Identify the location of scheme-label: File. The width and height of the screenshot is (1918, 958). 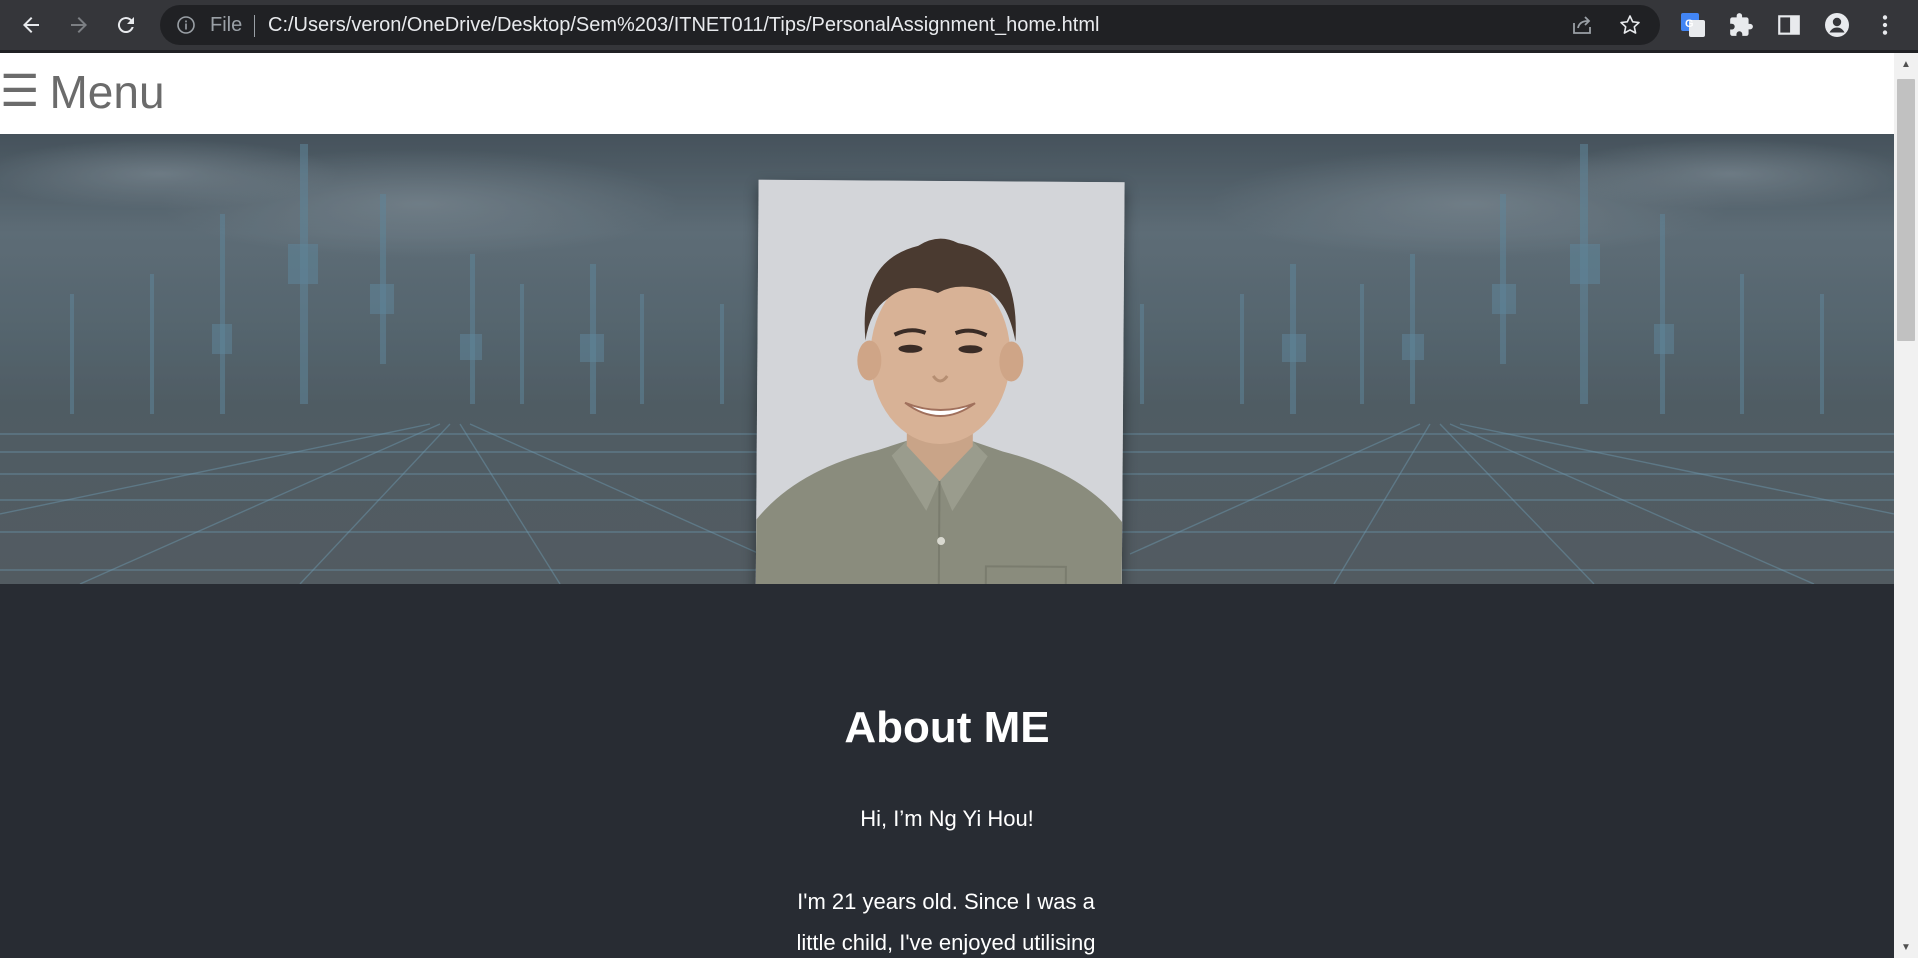
(226, 25).